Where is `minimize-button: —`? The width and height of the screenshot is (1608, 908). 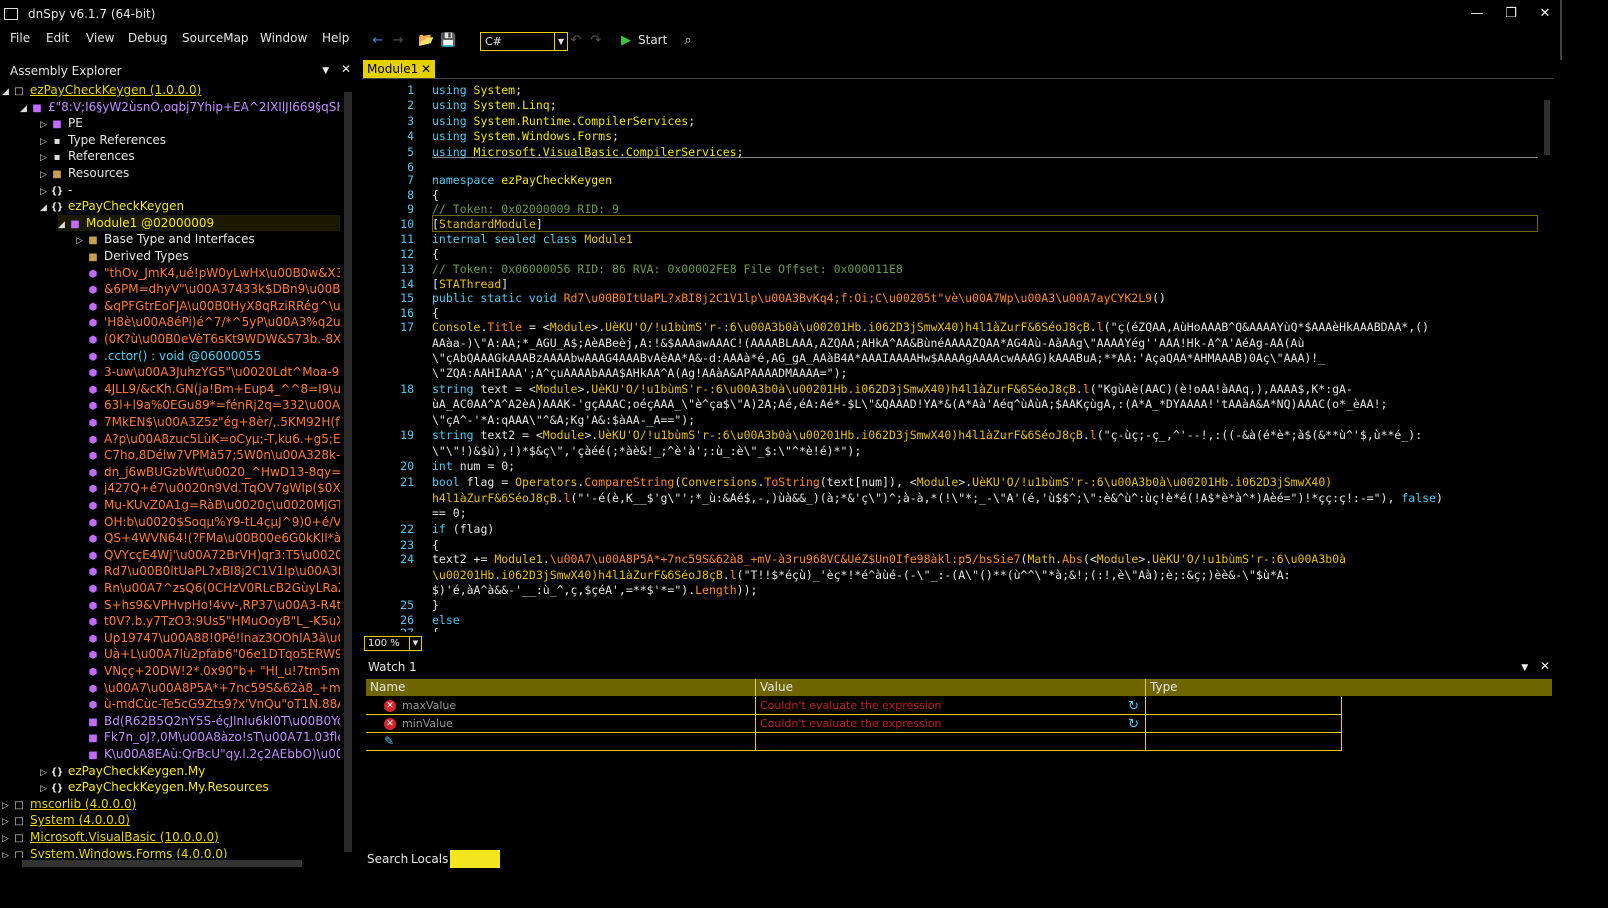
minimize-button: — is located at coordinates (1477, 14).